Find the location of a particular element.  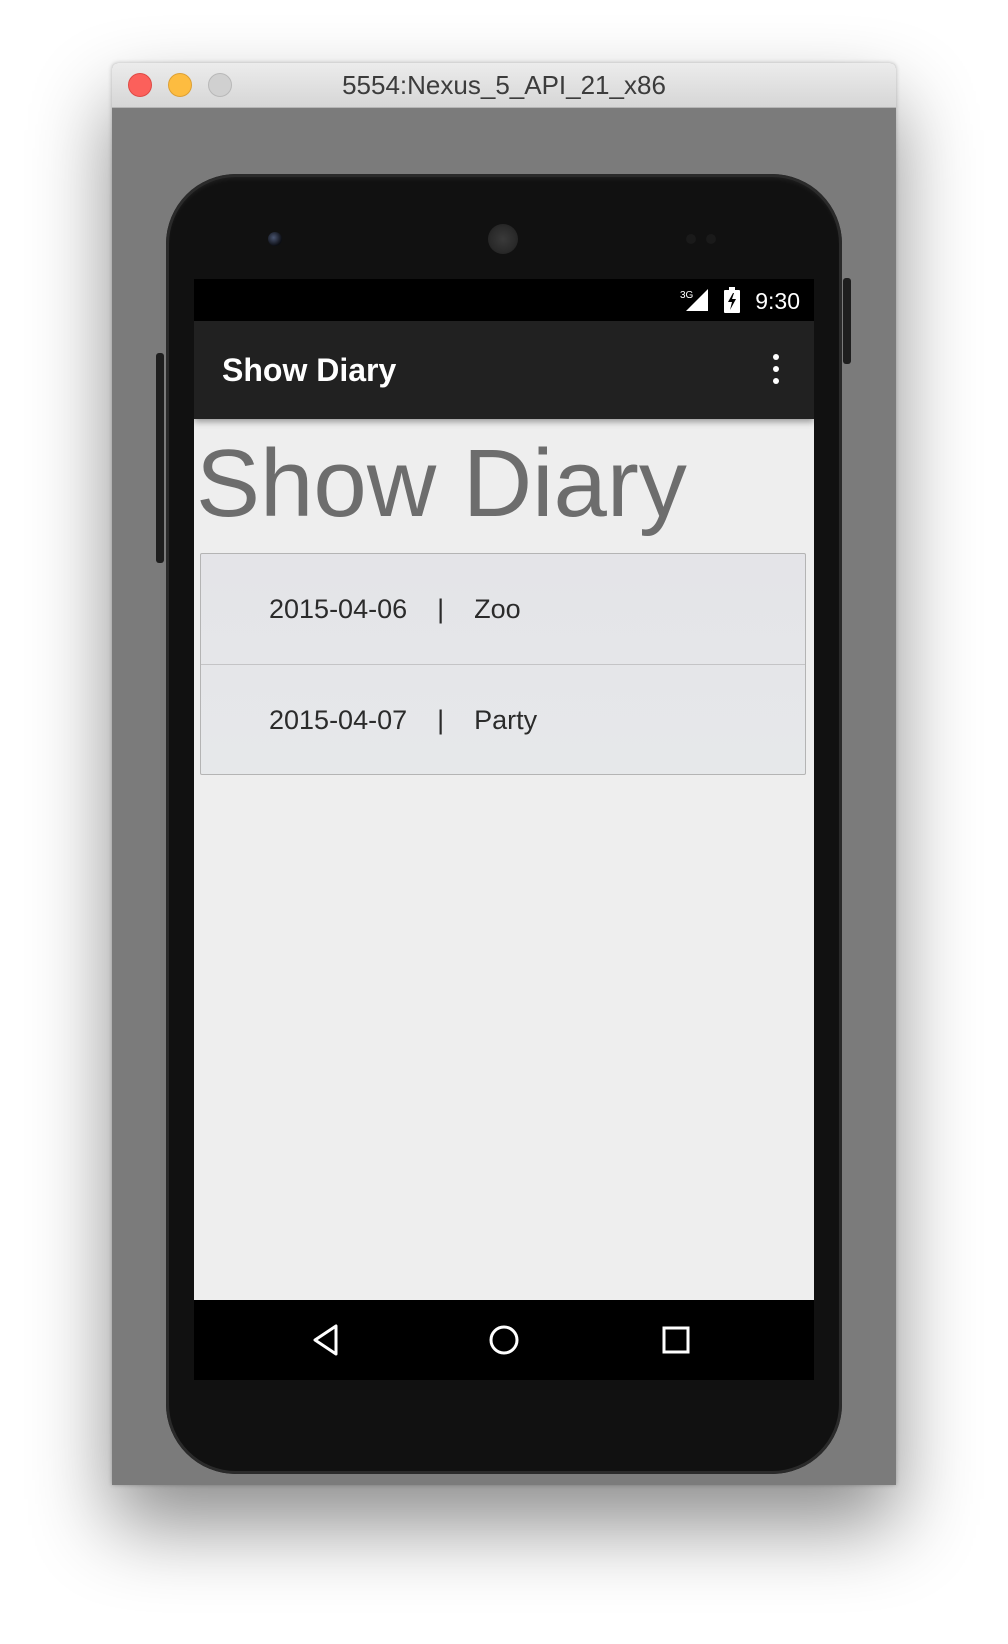

signal-icon: 3G is located at coordinates (694, 300).